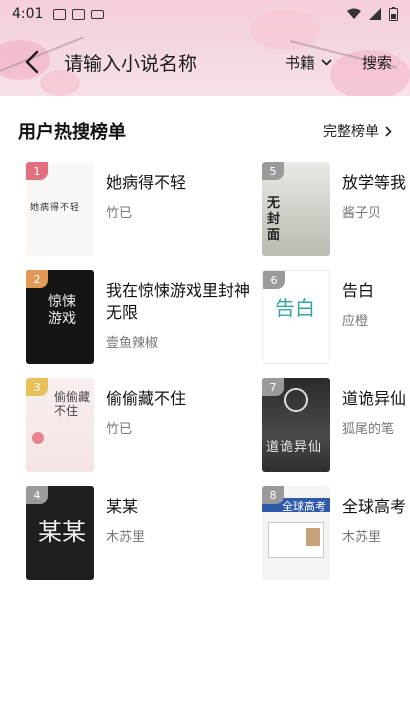  I want to click on cover-title: 偷偷藏不住, so click(72, 404).